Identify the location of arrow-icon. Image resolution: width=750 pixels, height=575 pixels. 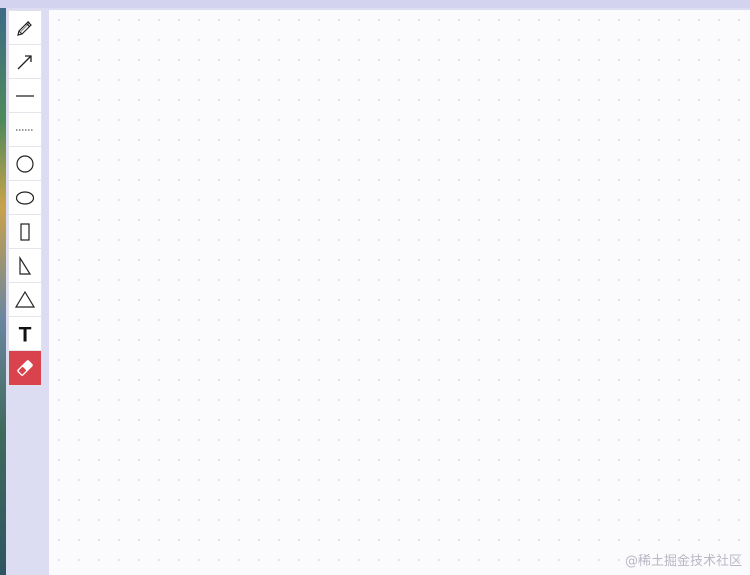
(24, 61).